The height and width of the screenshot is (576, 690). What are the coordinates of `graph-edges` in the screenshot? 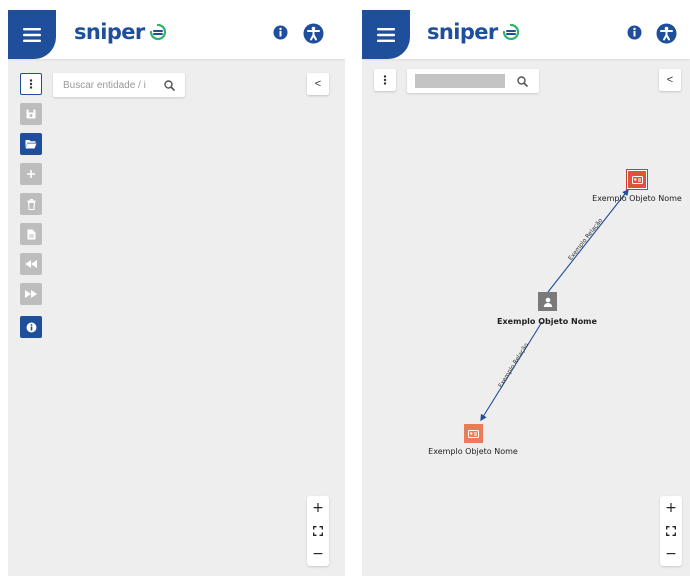 It's located at (554, 305).